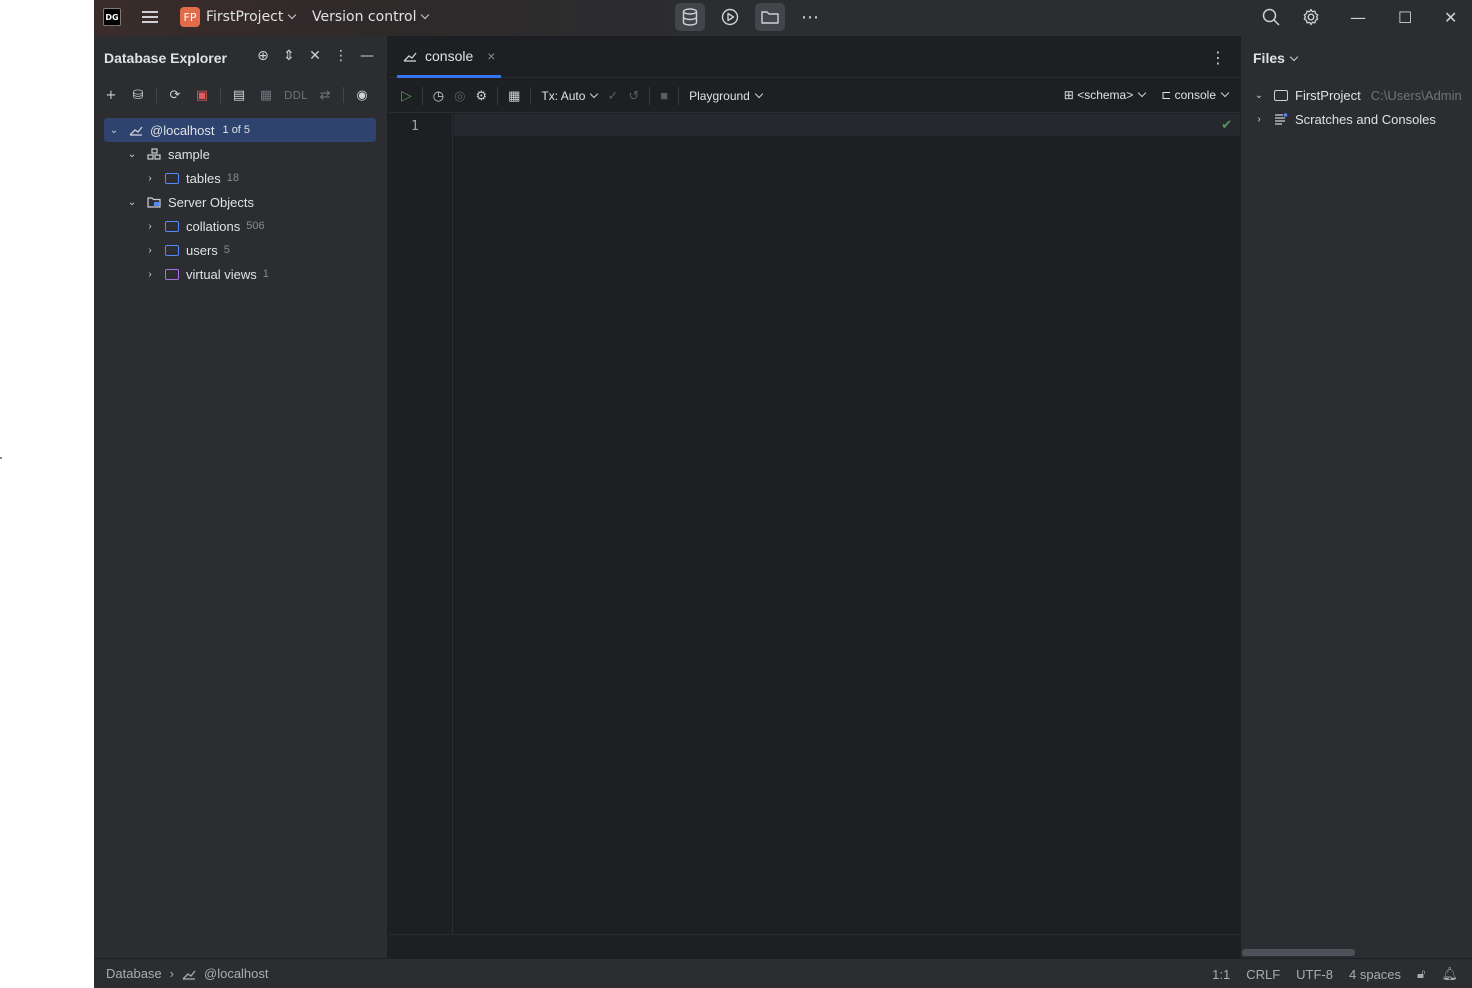  I want to click on file-encoding: UTF-8, so click(1314, 974).